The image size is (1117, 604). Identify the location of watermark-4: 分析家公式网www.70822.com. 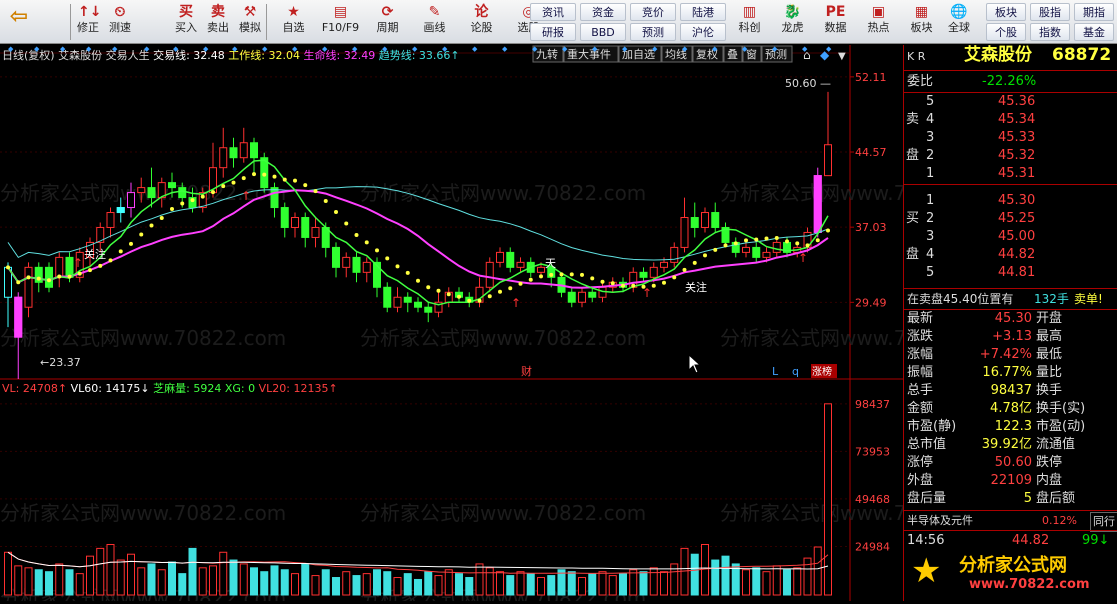
(503, 338).